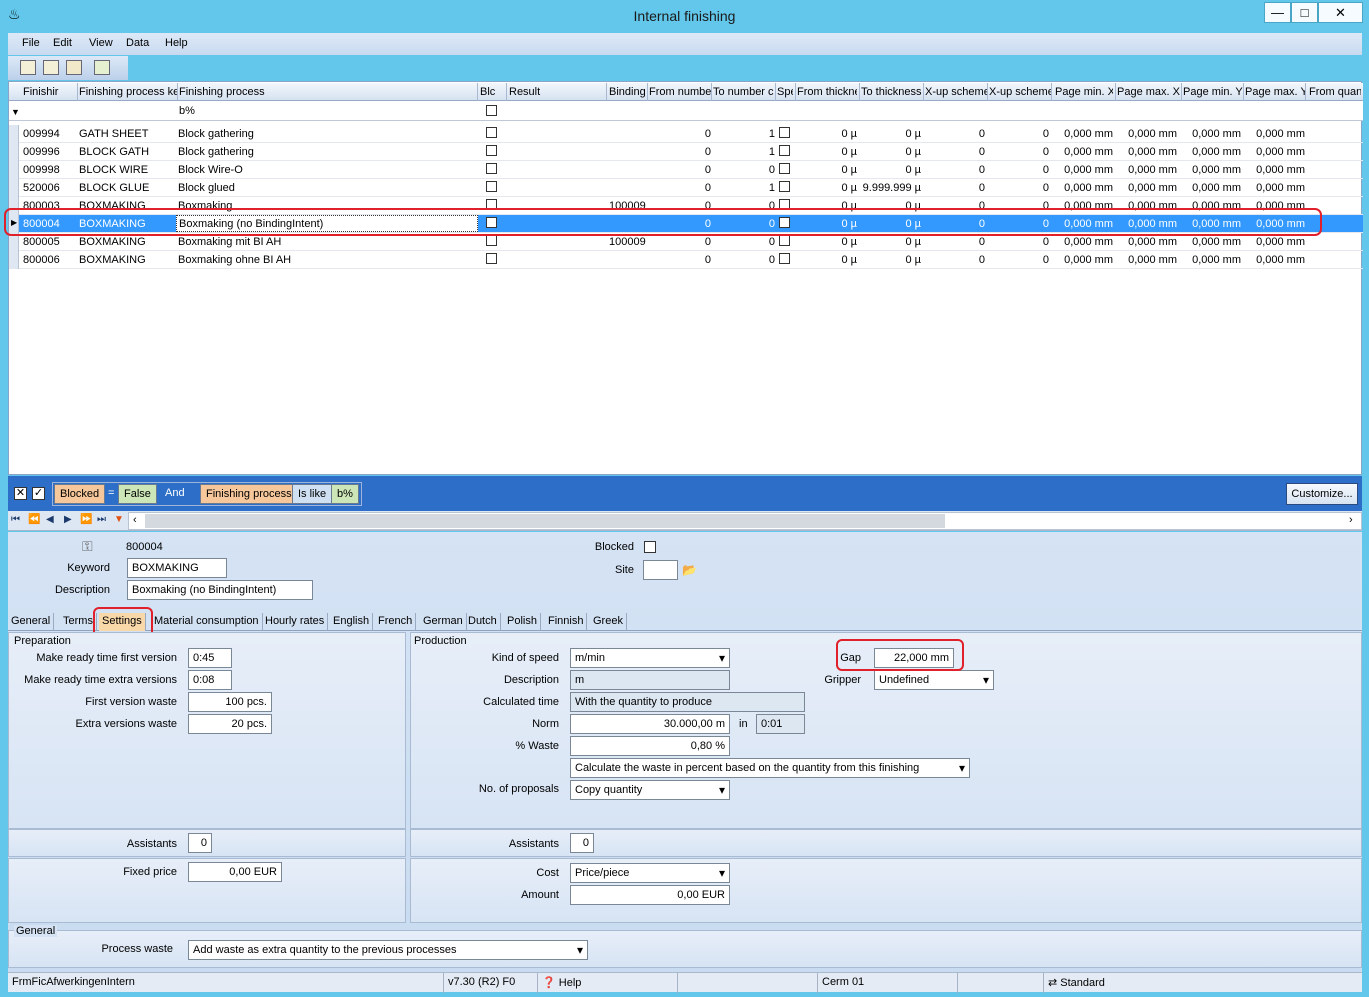  Describe the element at coordinates (295, 622) in the screenshot. I see `tab-hourly-rates: Hourly rates` at that location.